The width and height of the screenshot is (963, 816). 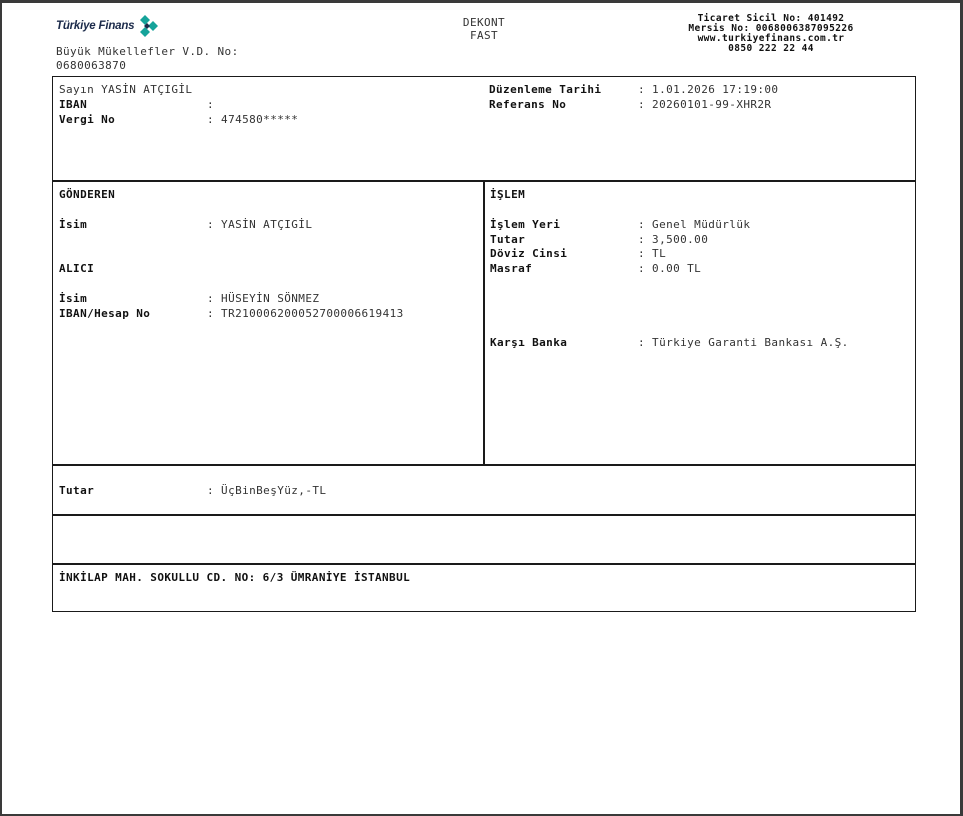 What do you see at coordinates (484, 539) in the screenshot?
I see `blank-box` at bounding box center [484, 539].